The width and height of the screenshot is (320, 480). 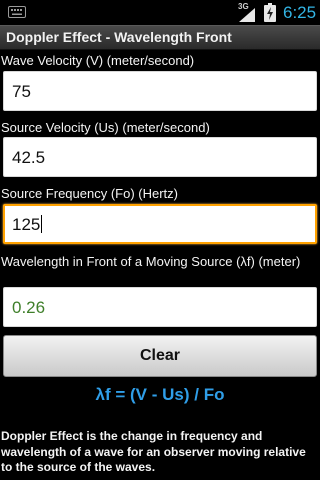 What do you see at coordinates (21, 91) in the screenshot?
I see `wave-velocity-value: 75` at bounding box center [21, 91].